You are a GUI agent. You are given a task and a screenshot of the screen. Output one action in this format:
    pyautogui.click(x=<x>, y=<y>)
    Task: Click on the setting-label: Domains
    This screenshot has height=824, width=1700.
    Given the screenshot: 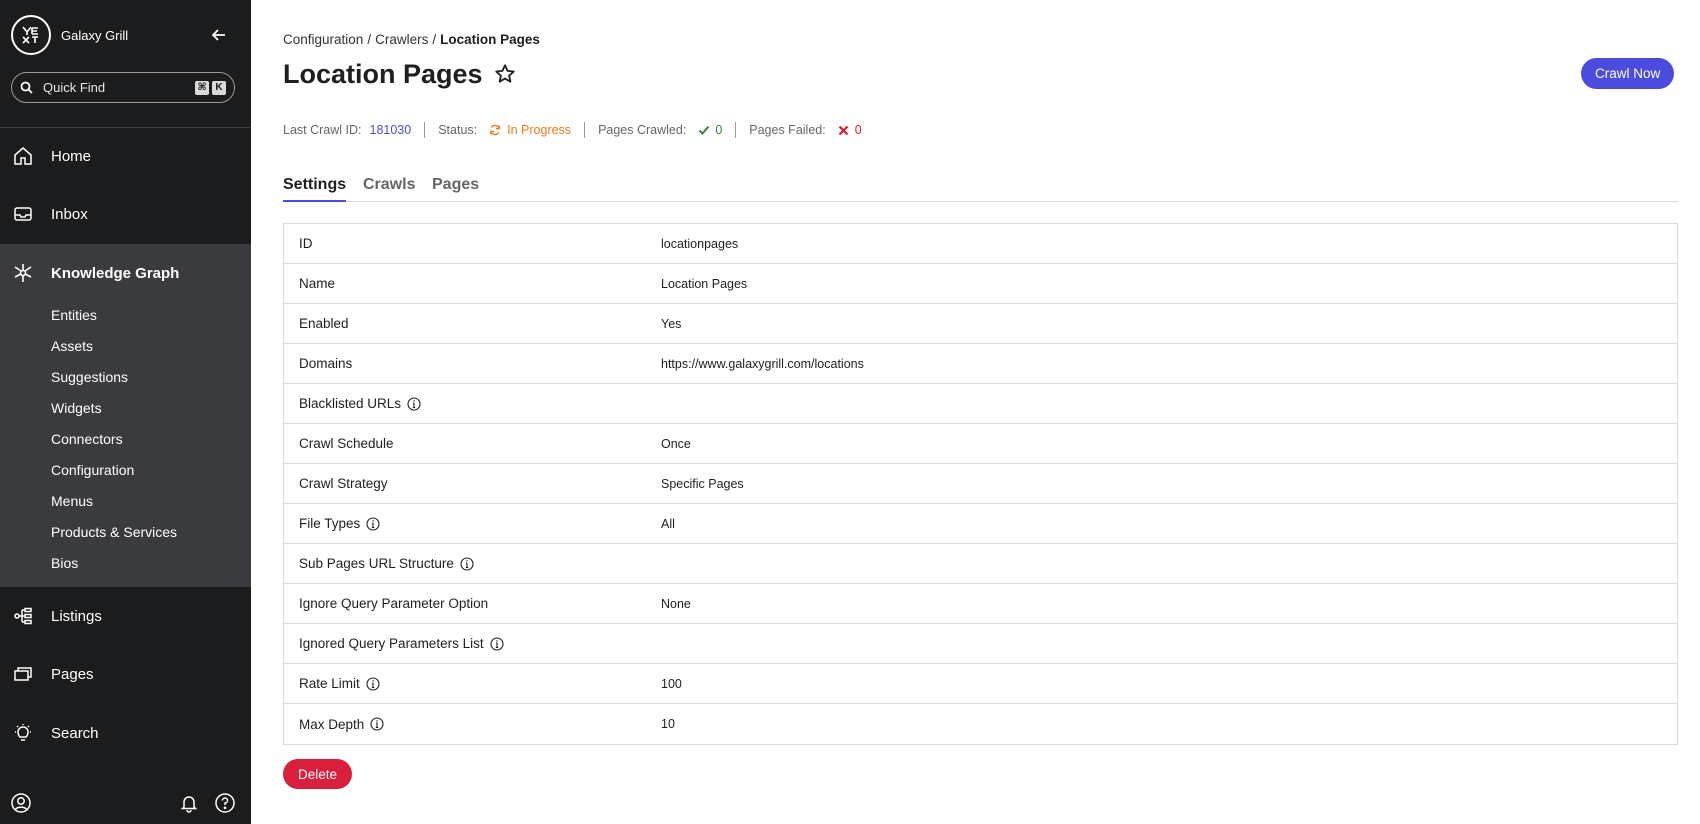 What is the action you would take?
    pyautogui.click(x=325, y=363)
    